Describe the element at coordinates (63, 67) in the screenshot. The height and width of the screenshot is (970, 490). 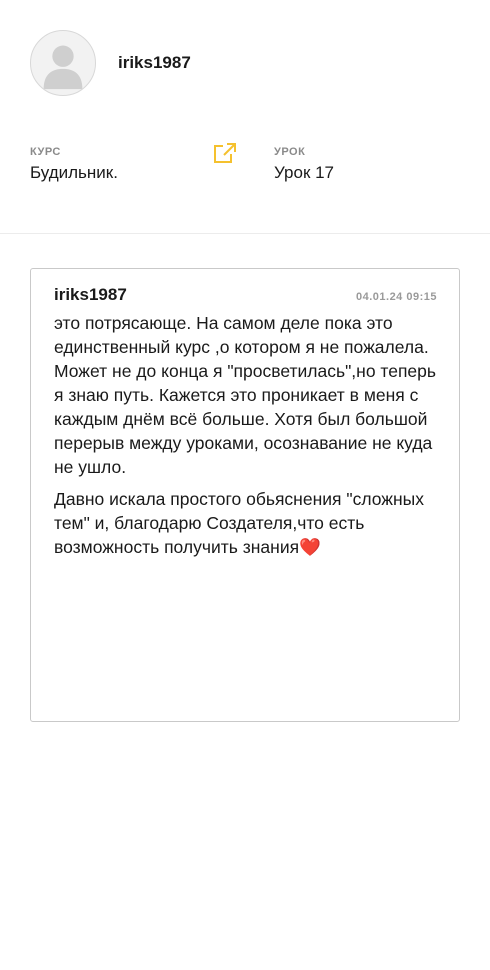
I see `user-silhouette-icon` at that location.